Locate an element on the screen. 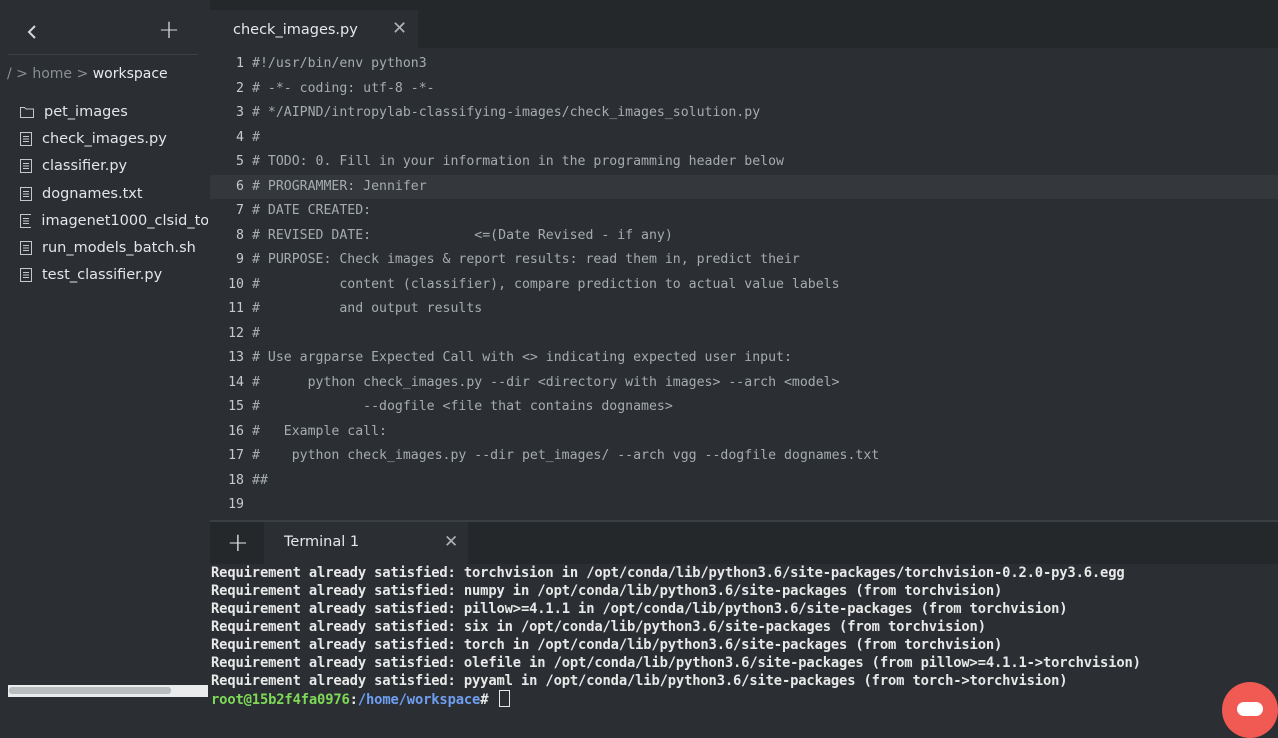 This screenshot has height=738, width=1278. line-number: 9 is located at coordinates (240, 259).